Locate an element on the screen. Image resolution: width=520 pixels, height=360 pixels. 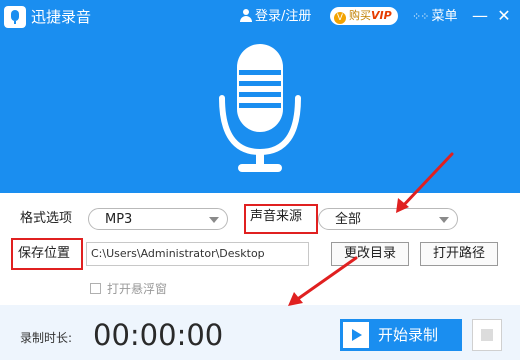
login-link: 登录/注册 is located at coordinates (275, 17).